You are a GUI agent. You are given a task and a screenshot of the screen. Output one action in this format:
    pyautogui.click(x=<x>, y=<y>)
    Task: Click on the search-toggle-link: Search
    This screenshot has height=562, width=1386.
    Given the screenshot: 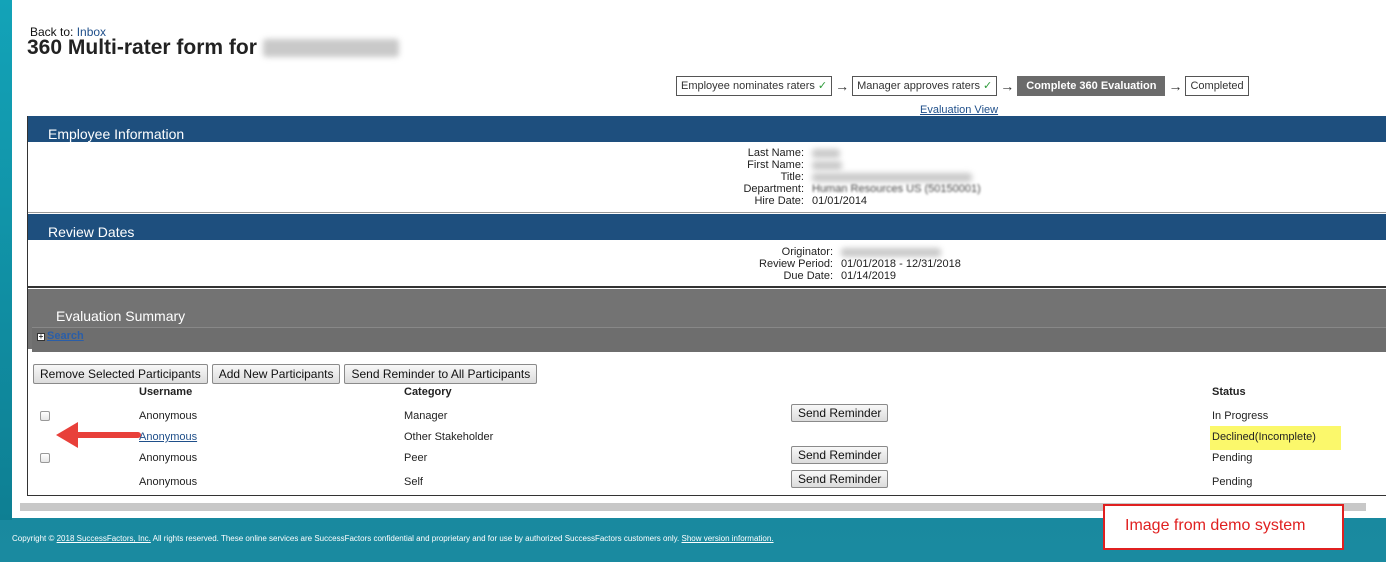 What is the action you would take?
    pyautogui.click(x=65, y=336)
    